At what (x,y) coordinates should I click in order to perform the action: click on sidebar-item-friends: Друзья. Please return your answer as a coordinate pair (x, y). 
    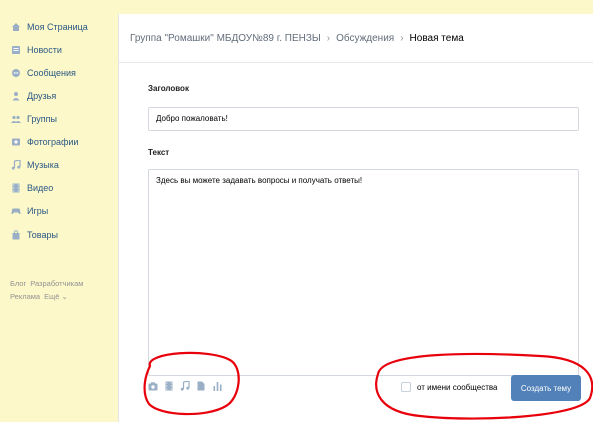
    Looking at the image, I should click on (33, 96).